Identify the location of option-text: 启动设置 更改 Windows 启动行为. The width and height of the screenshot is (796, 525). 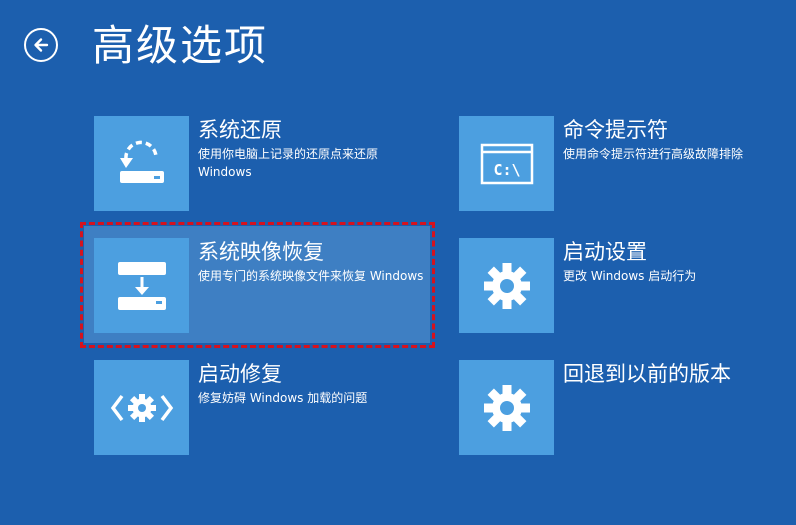
(676, 261).